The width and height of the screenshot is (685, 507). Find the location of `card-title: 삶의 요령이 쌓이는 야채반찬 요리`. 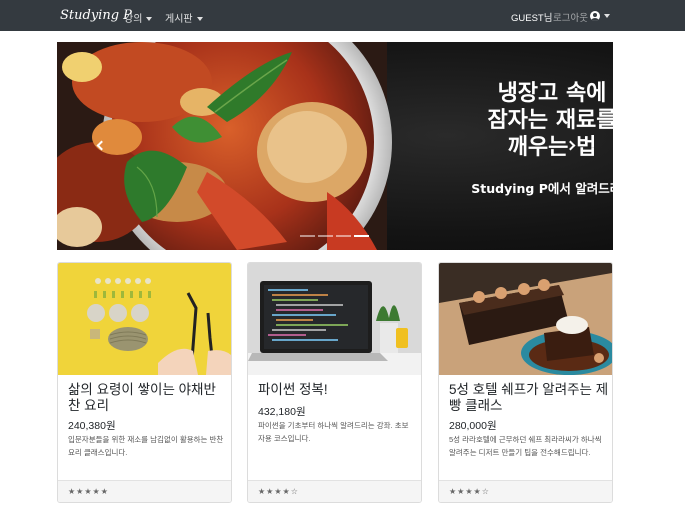

card-title: 삶의 요령이 쌓이는 야채반찬 요리 is located at coordinates (148, 398).